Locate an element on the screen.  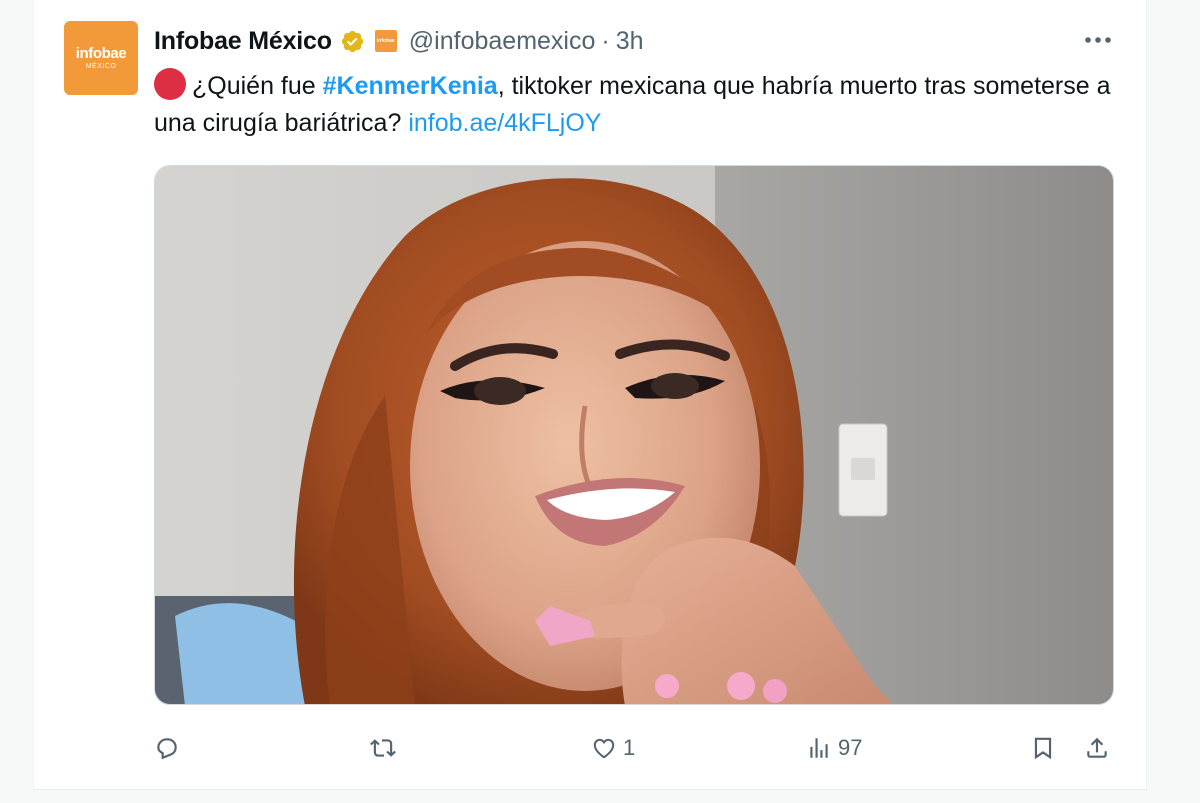
like-button: 1 is located at coordinates (613, 748).